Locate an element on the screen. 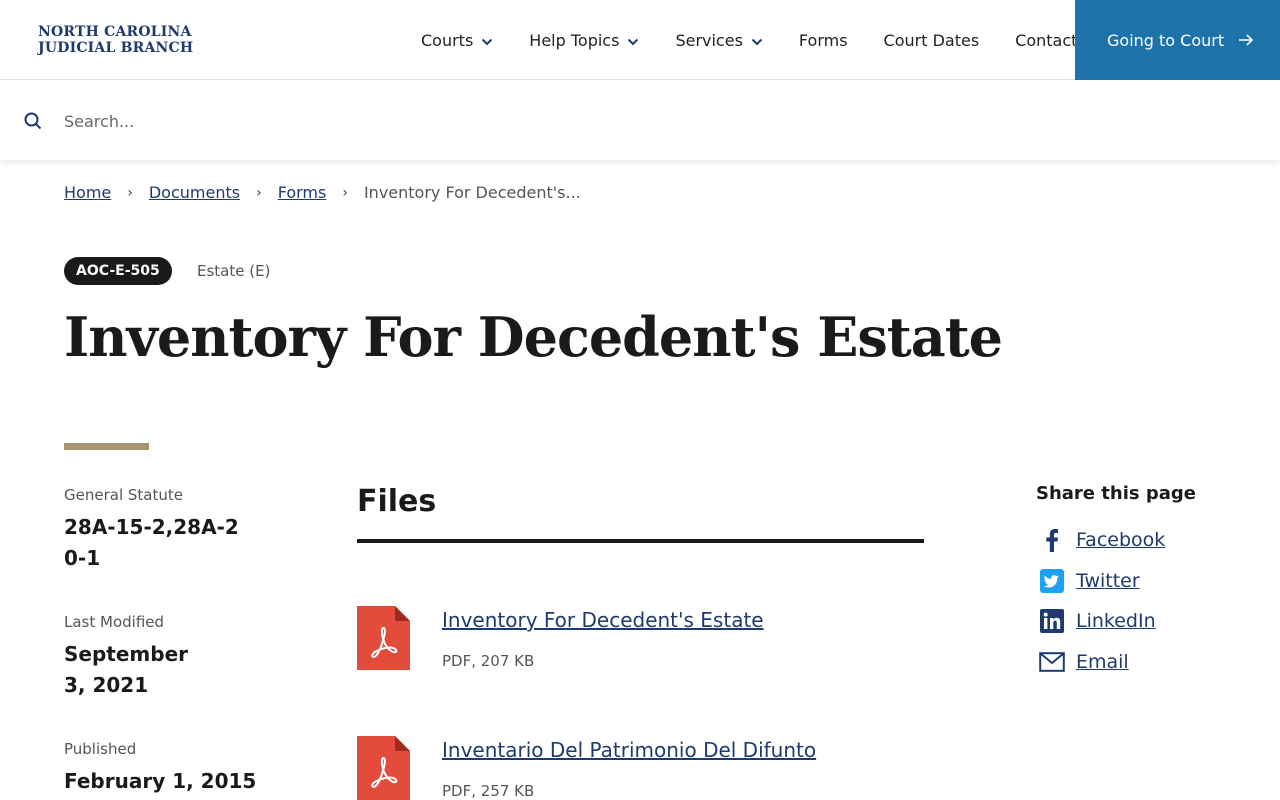 The image size is (1280, 800). going-to-court-button: Going to Court is located at coordinates (1177, 40).